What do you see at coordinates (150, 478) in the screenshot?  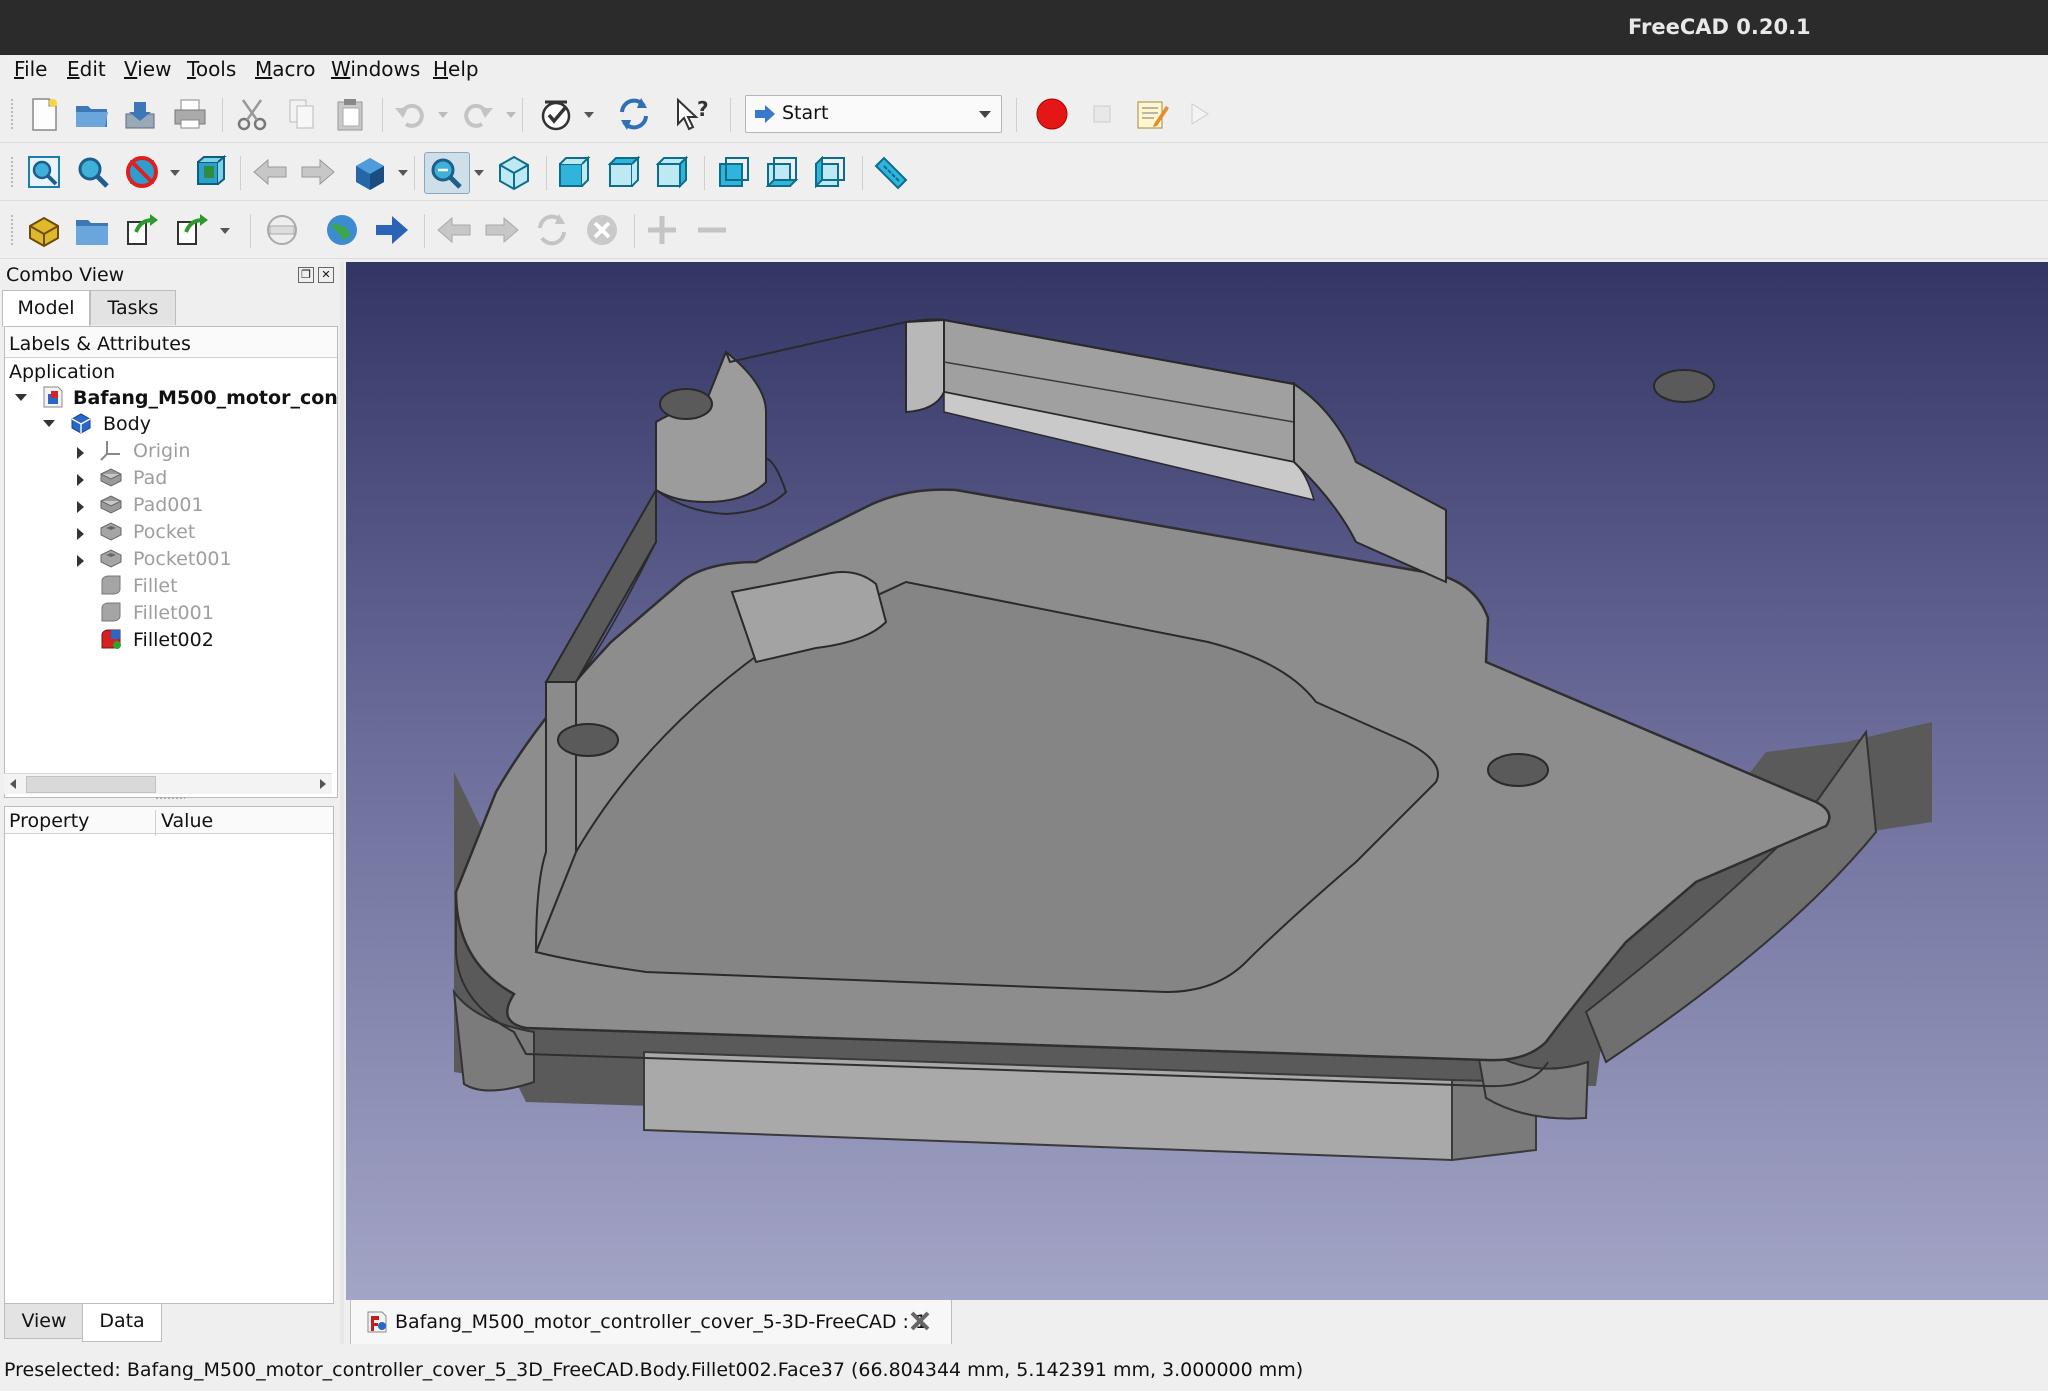 I see `tree-item-label: Pad` at bounding box center [150, 478].